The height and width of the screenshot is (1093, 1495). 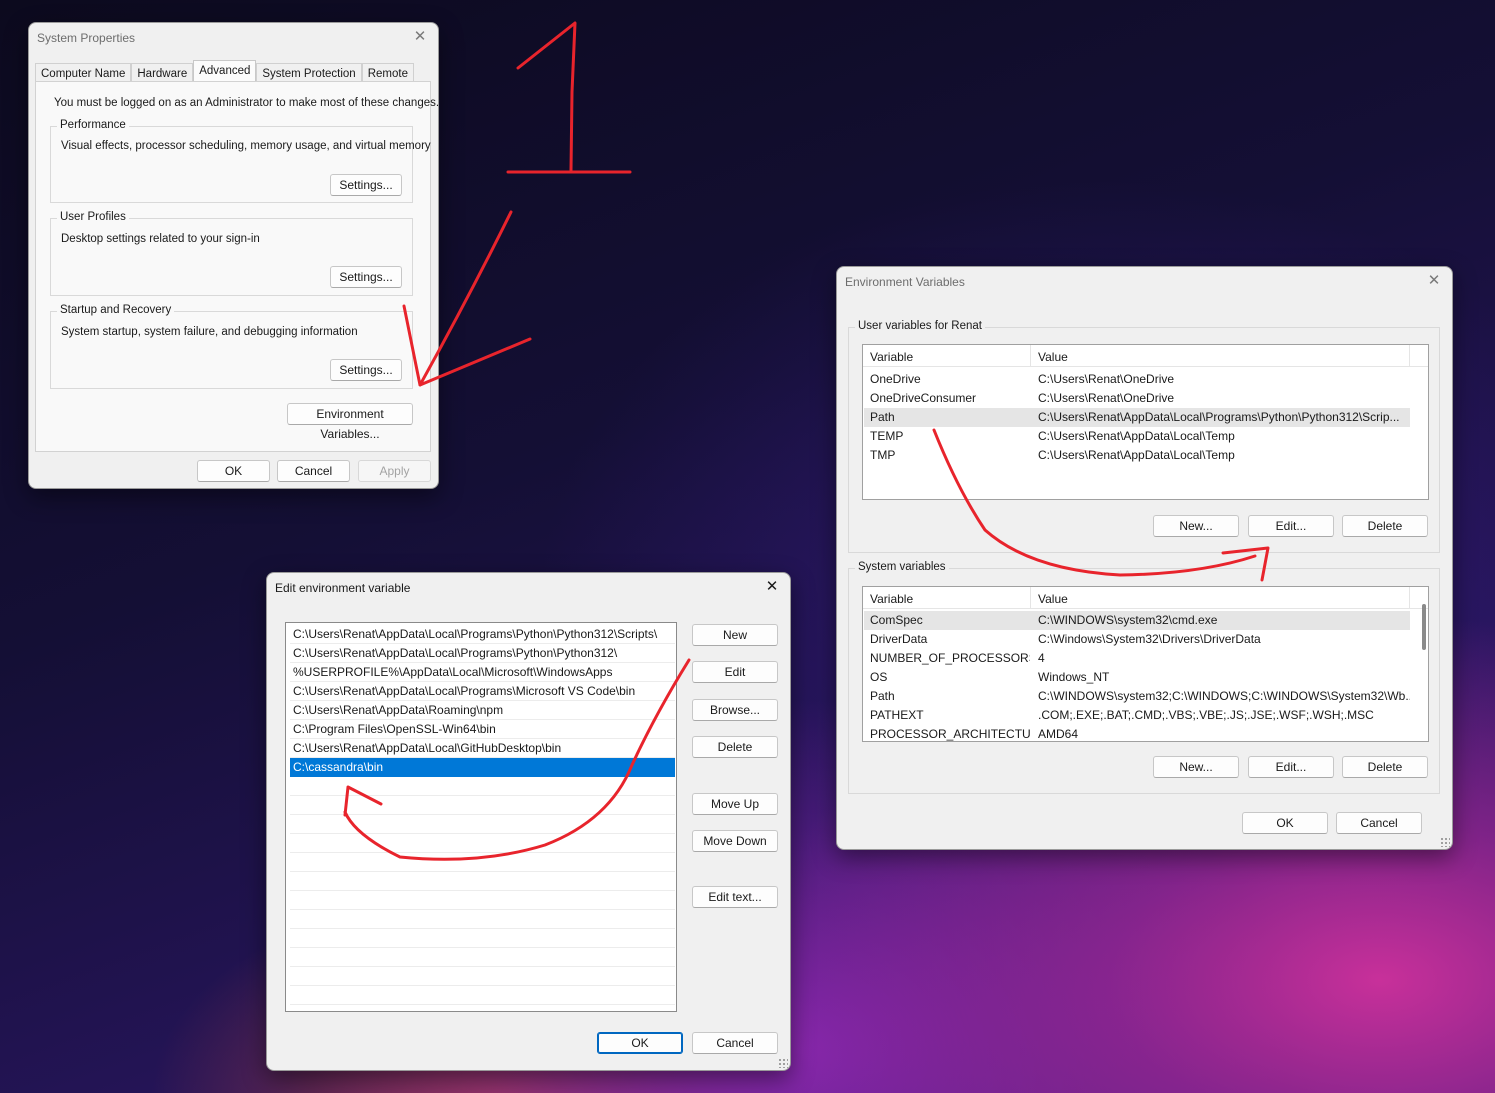 What do you see at coordinates (1106, 379) in the screenshot?
I see `variable-value: C:\Users\Renat\OneDrive` at bounding box center [1106, 379].